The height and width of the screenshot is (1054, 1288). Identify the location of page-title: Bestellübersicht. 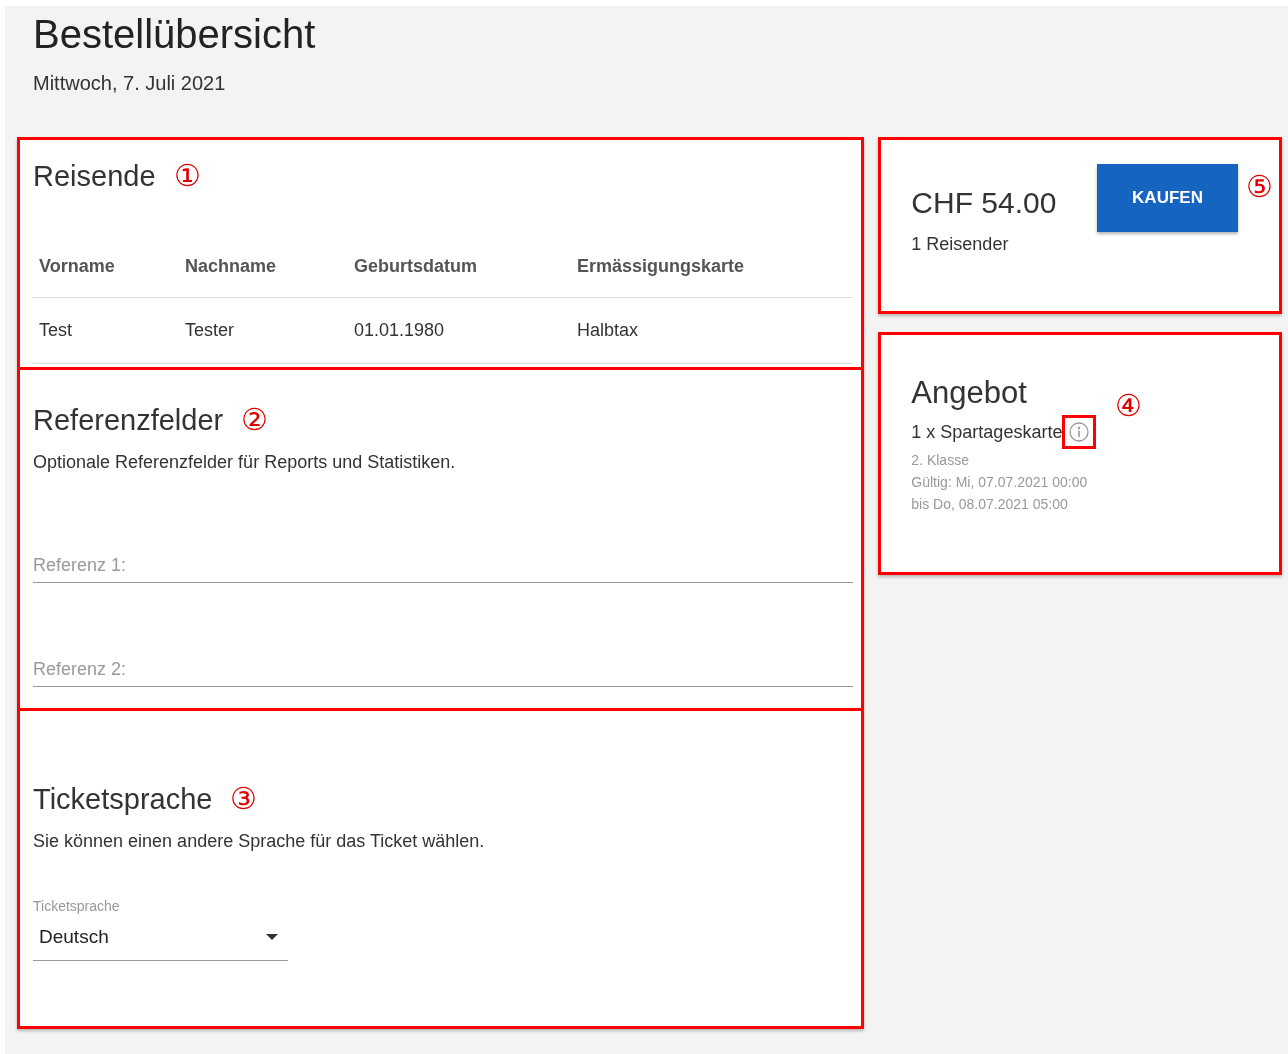
(175, 34).